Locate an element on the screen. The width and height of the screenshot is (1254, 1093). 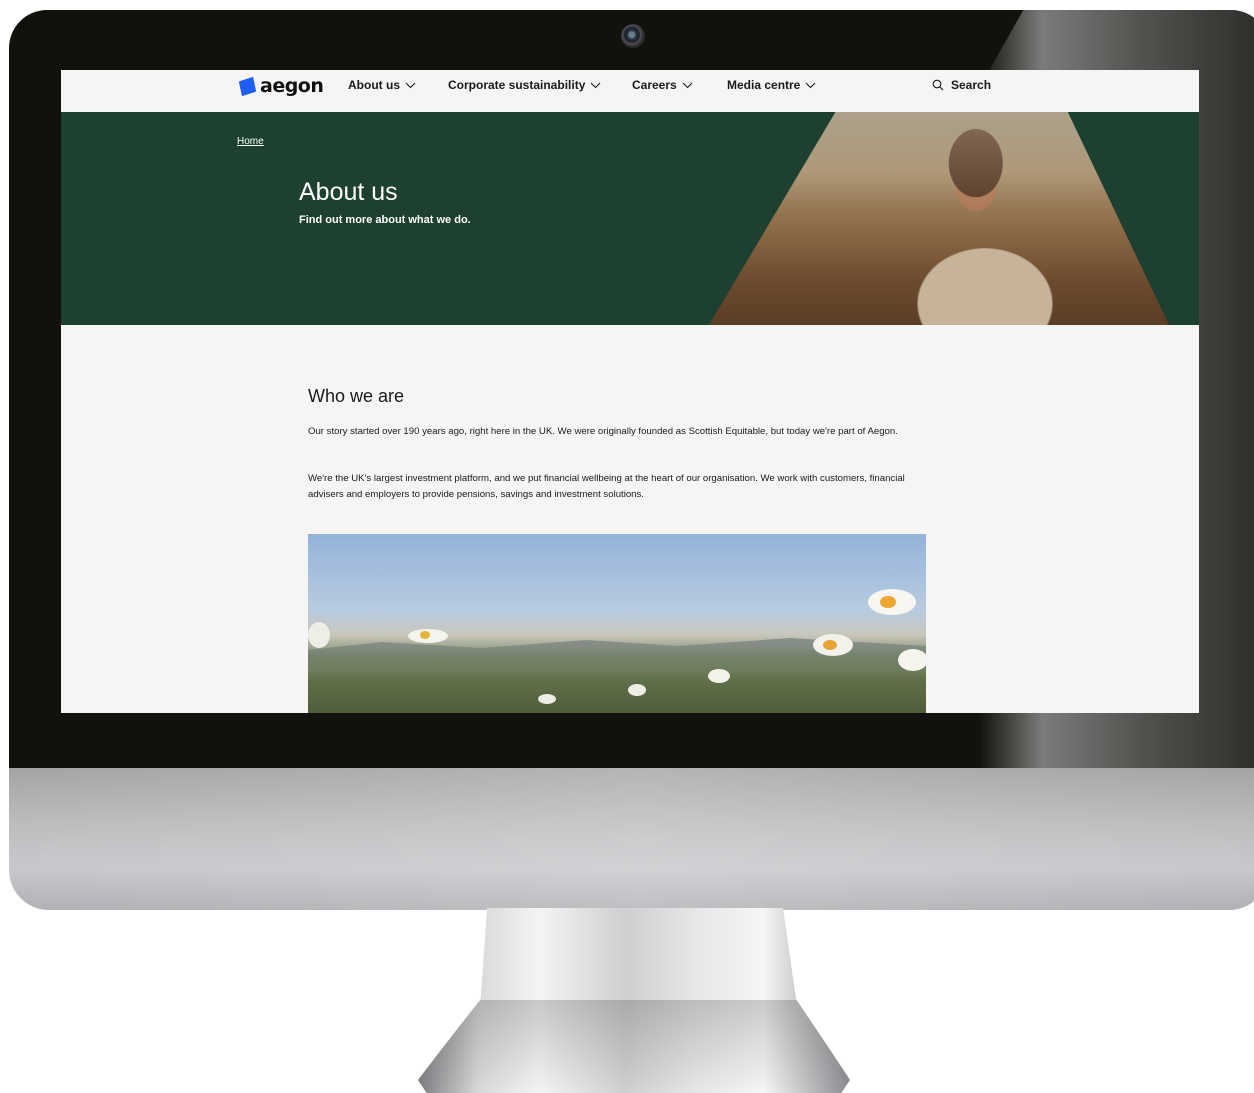
search-button: Search is located at coordinates (961, 85).